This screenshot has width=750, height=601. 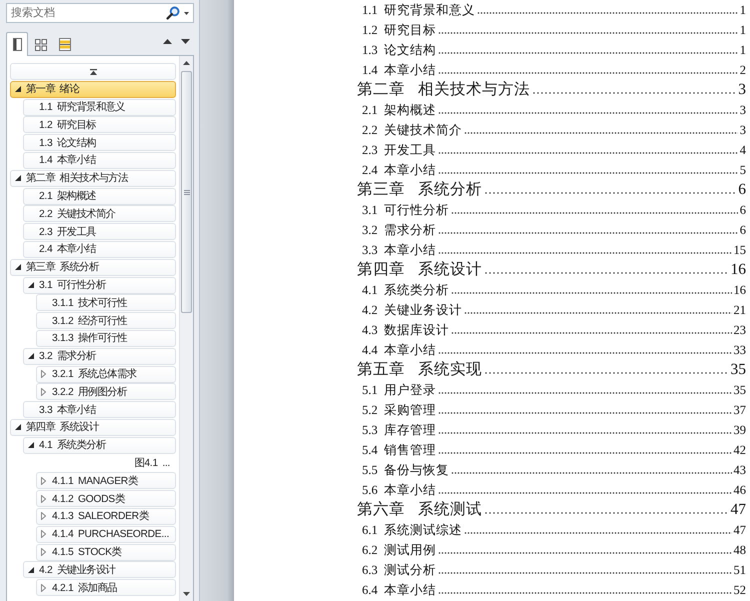 What do you see at coordinates (412, 530) in the screenshot?
I see `toc-entry-title: 6.1 系统测试综述` at bounding box center [412, 530].